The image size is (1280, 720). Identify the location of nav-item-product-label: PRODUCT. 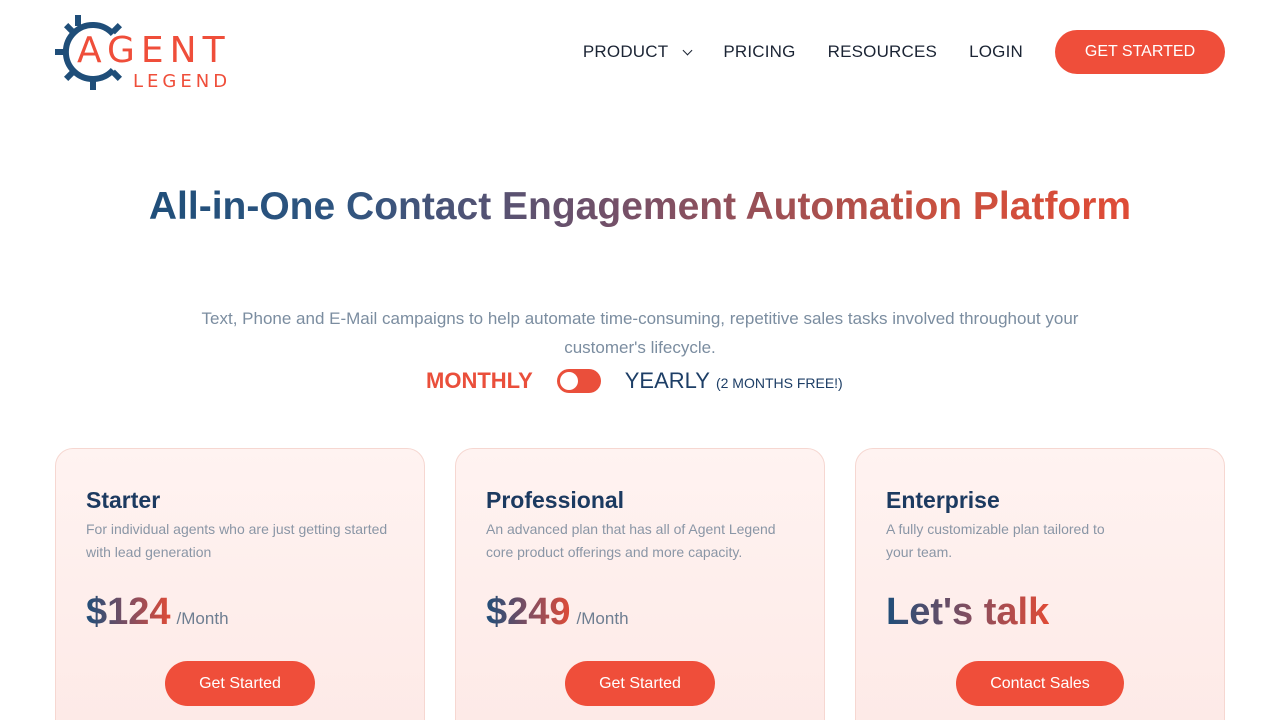
(625, 51).